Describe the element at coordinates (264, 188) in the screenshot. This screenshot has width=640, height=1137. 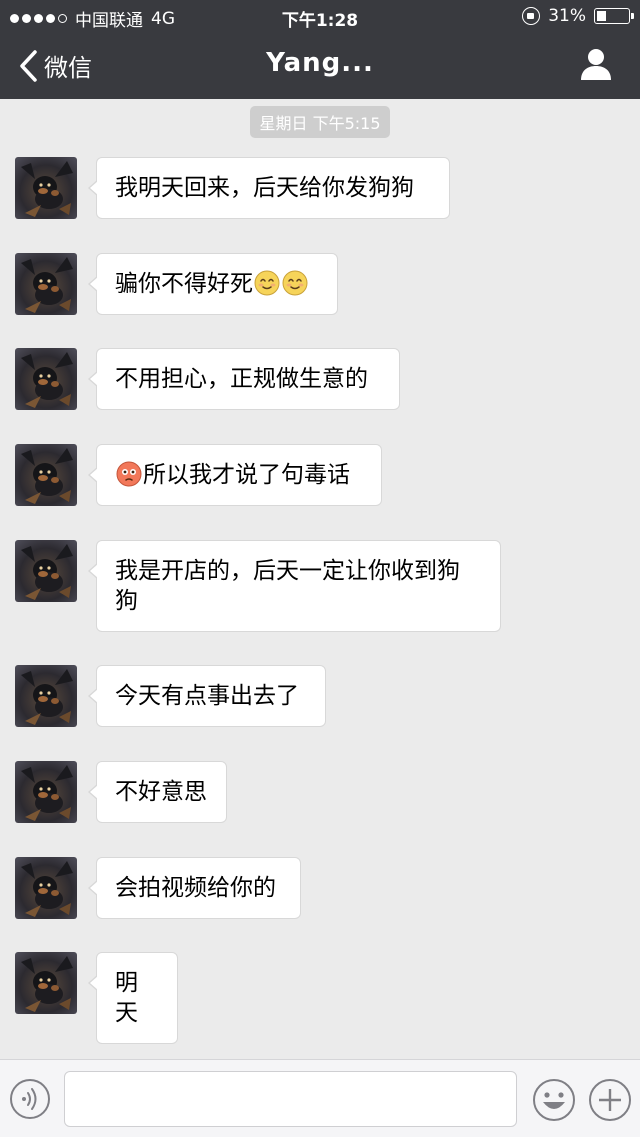
I see `message-text: 我明天回来，后天给你发狗狗` at that location.